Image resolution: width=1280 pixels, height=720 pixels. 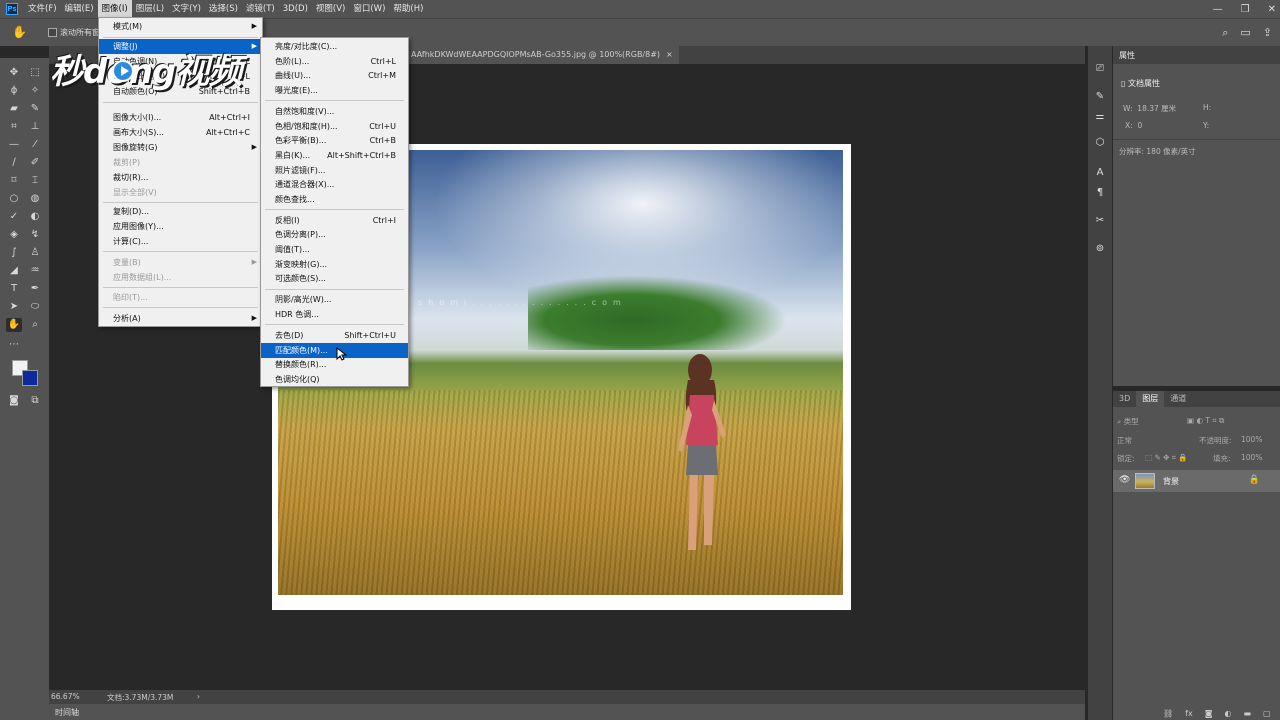 I want to click on crop-tool-icon: ⌗, so click(x=14, y=127).